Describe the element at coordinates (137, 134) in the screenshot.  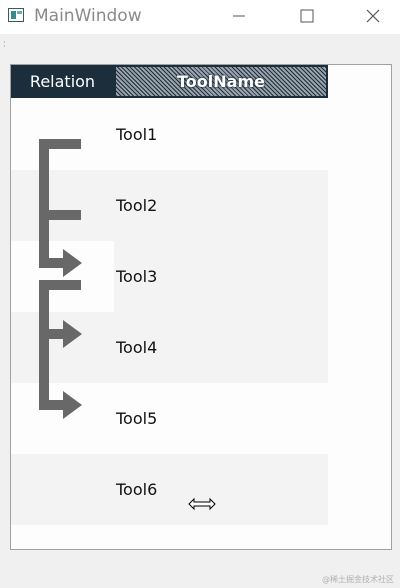
I see `tool-name-cell: Tool1` at that location.